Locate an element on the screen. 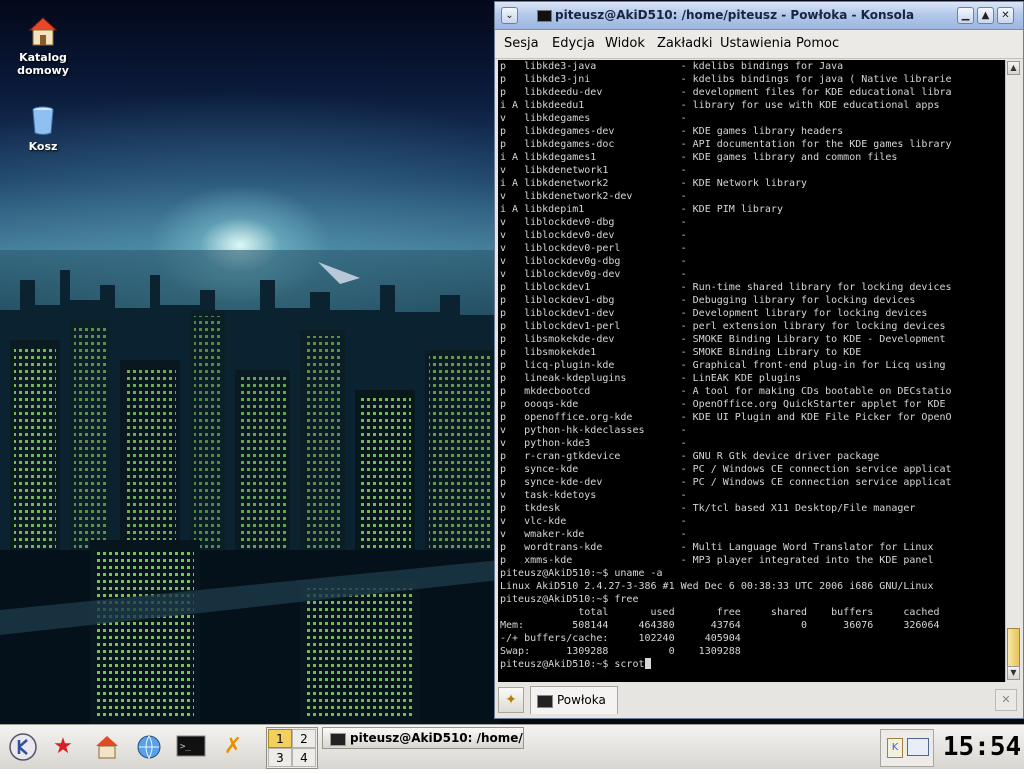 The height and width of the screenshot is (774, 1024). pager-desktop-1: 1 is located at coordinates (280, 738).